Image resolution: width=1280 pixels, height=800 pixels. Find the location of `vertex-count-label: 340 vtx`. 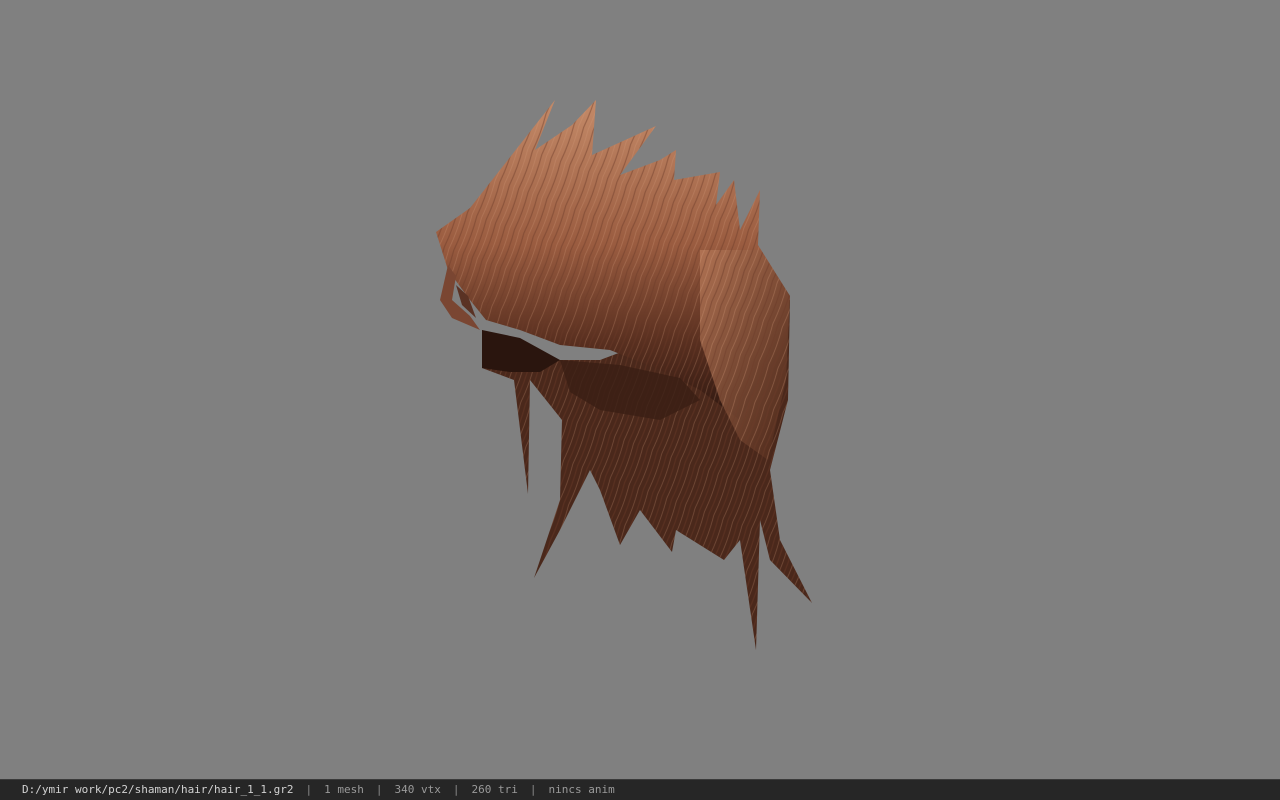

vertex-count-label: 340 vtx is located at coordinates (417, 789).